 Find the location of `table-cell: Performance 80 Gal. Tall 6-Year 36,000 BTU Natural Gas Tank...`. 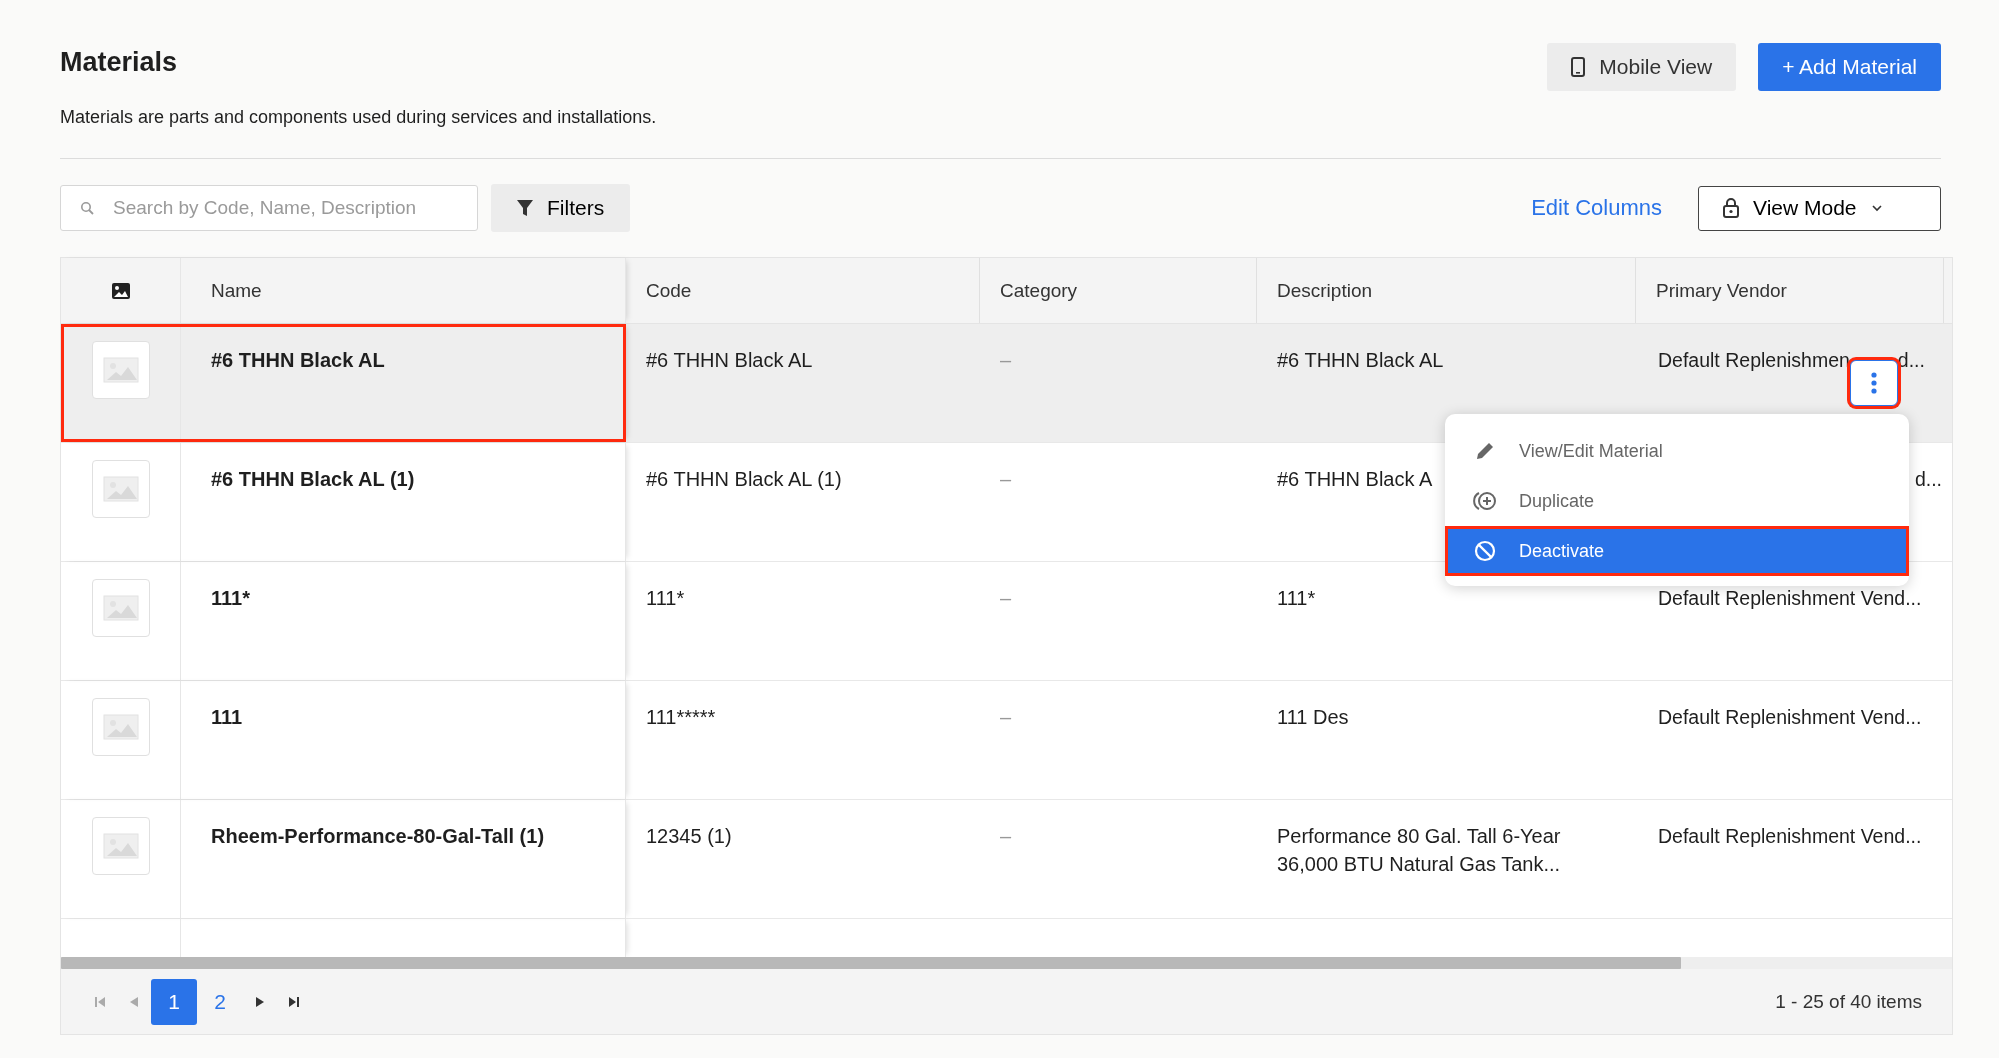

table-cell: Performance 80 Gal. Tall 6-Year 36,000 BTU Natural Gas Tank... is located at coordinates (1419, 850).